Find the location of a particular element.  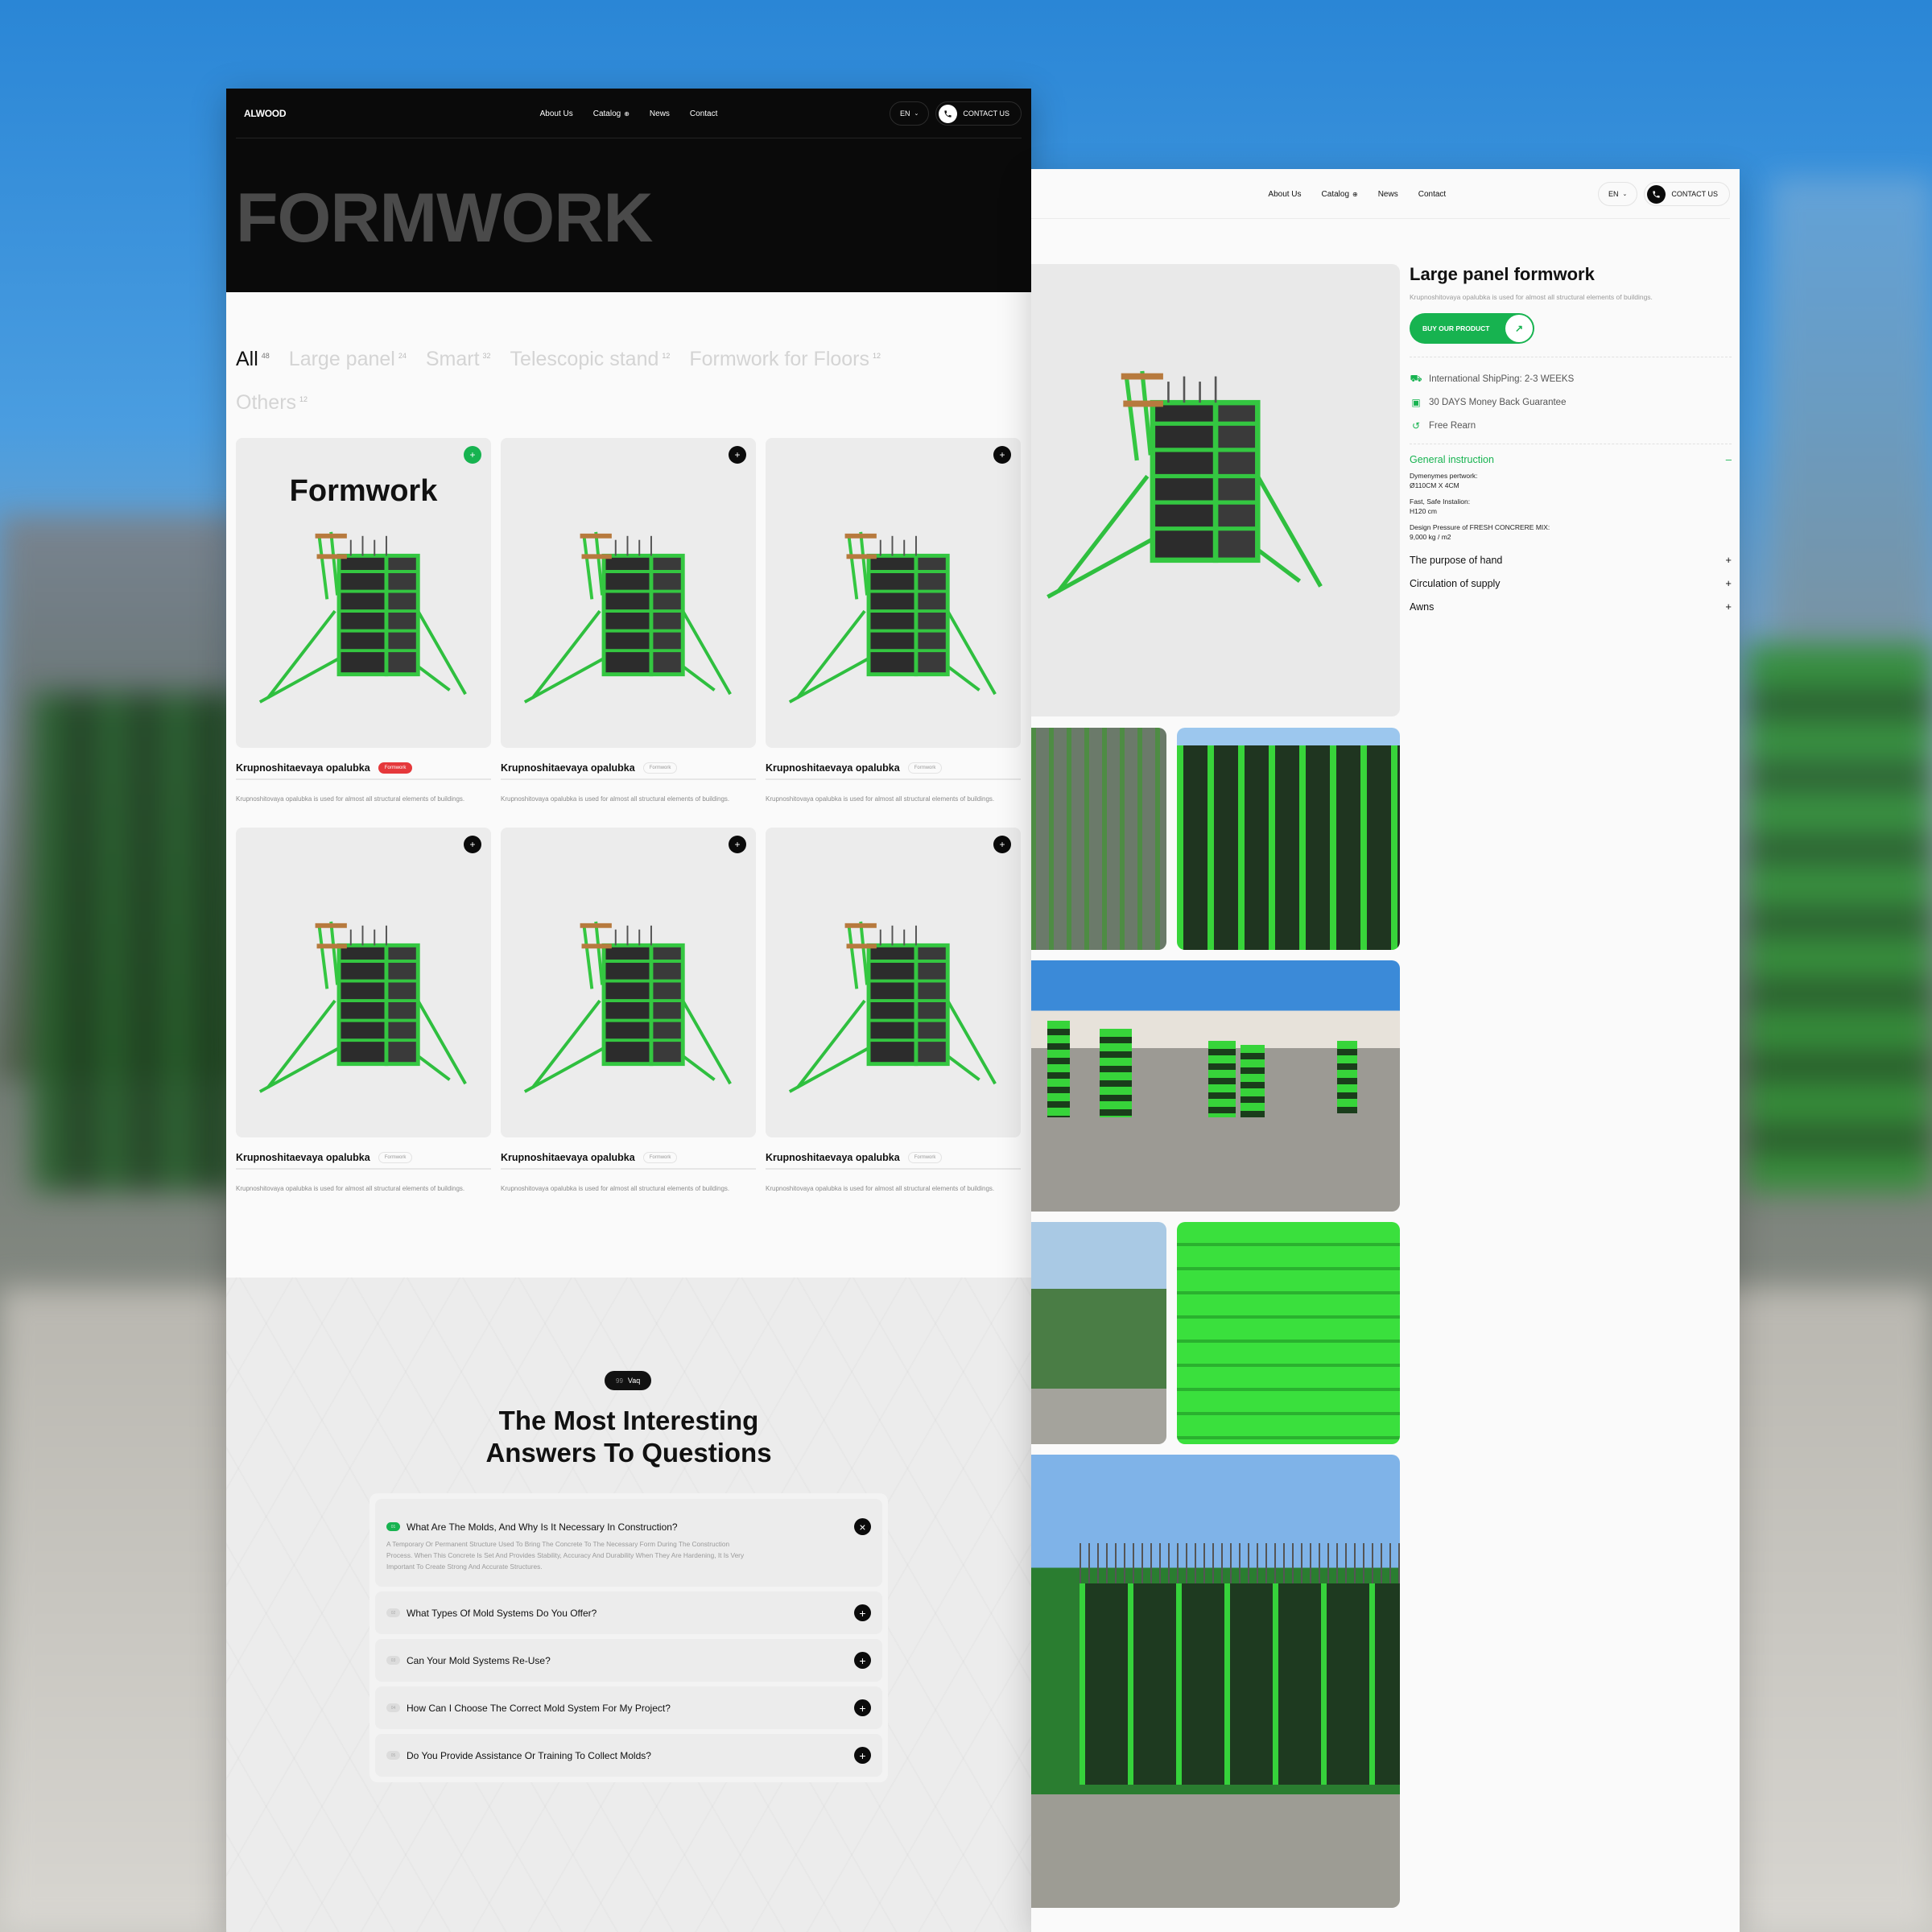

minus-icon: – is located at coordinates (1728, 459).